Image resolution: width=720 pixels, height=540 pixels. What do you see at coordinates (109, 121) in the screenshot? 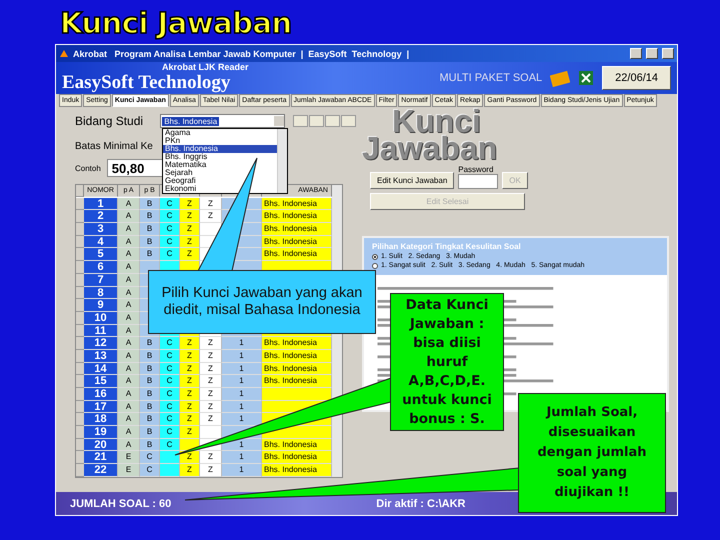
I see `field-label: Bidang Studi` at bounding box center [109, 121].